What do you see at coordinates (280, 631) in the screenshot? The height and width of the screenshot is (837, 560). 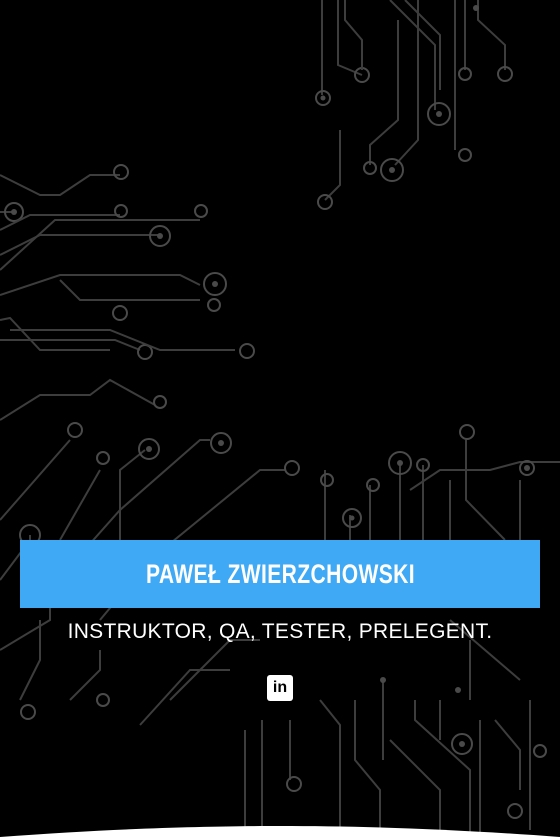 I see `person-roles: INSTRUKTOR, QA, TESTER, PRELEGENT.` at bounding box center [280, 631].